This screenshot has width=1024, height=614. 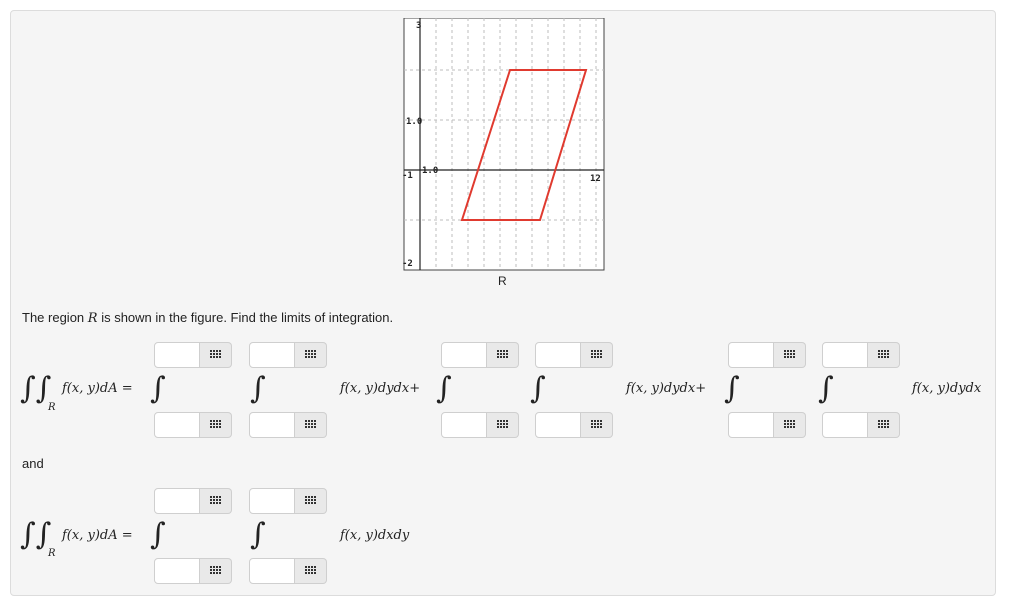 What do you see at coordinates (430, 171) in the screenshot?
I see `x-label-mid: 1.0` at bounding box center [430, 171].